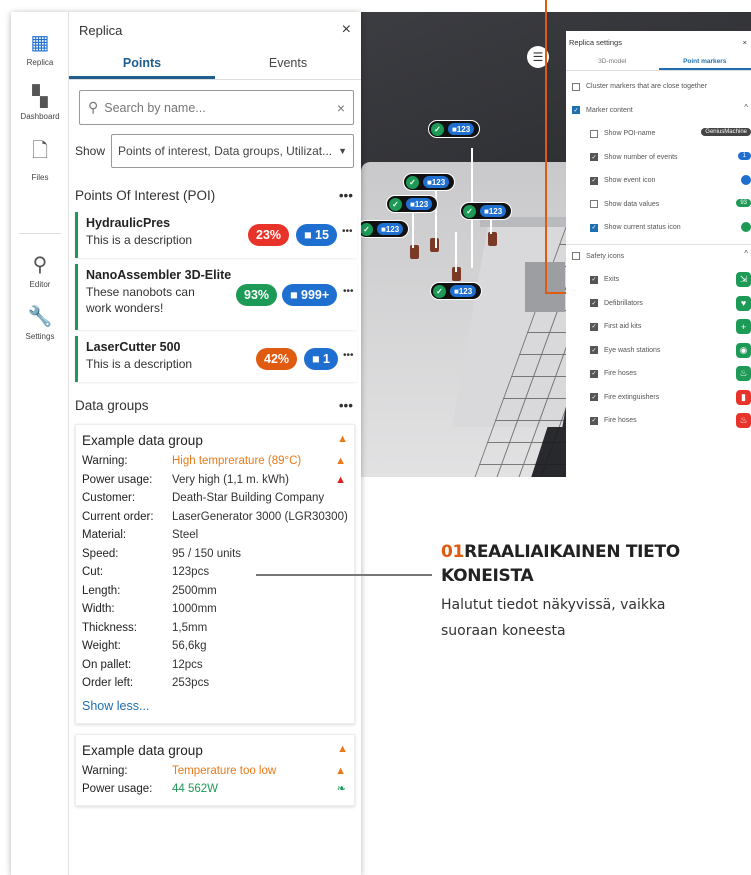 Image resolution: width=751 pixels, height=875 pixels. Describe the element at coordinates (341, 108) in the screenshot. I see `clear-icon: ×` at that location.